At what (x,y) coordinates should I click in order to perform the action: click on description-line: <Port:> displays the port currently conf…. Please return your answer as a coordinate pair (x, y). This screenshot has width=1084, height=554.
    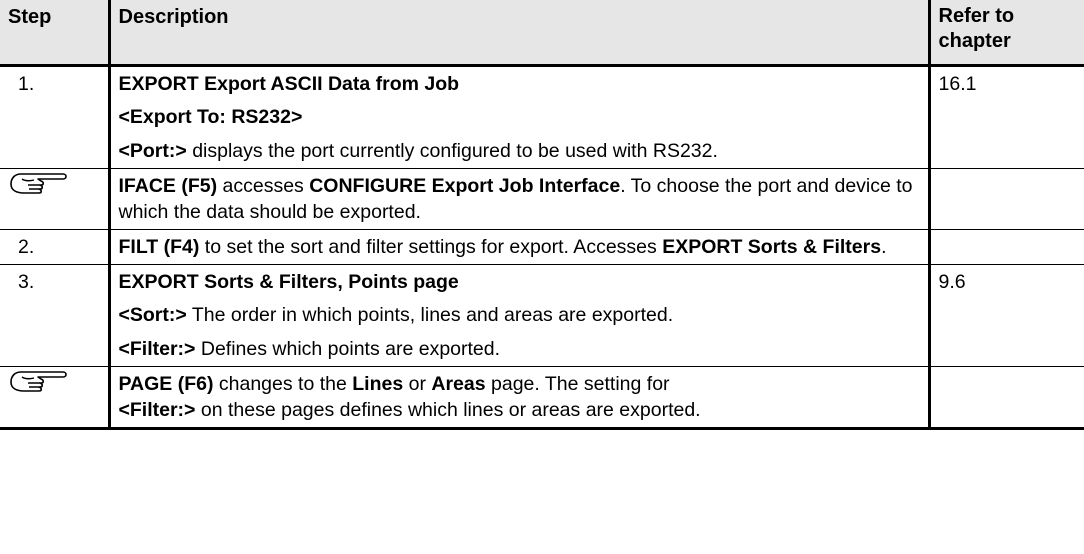
    Looking at the image, I should click on (519, 150).